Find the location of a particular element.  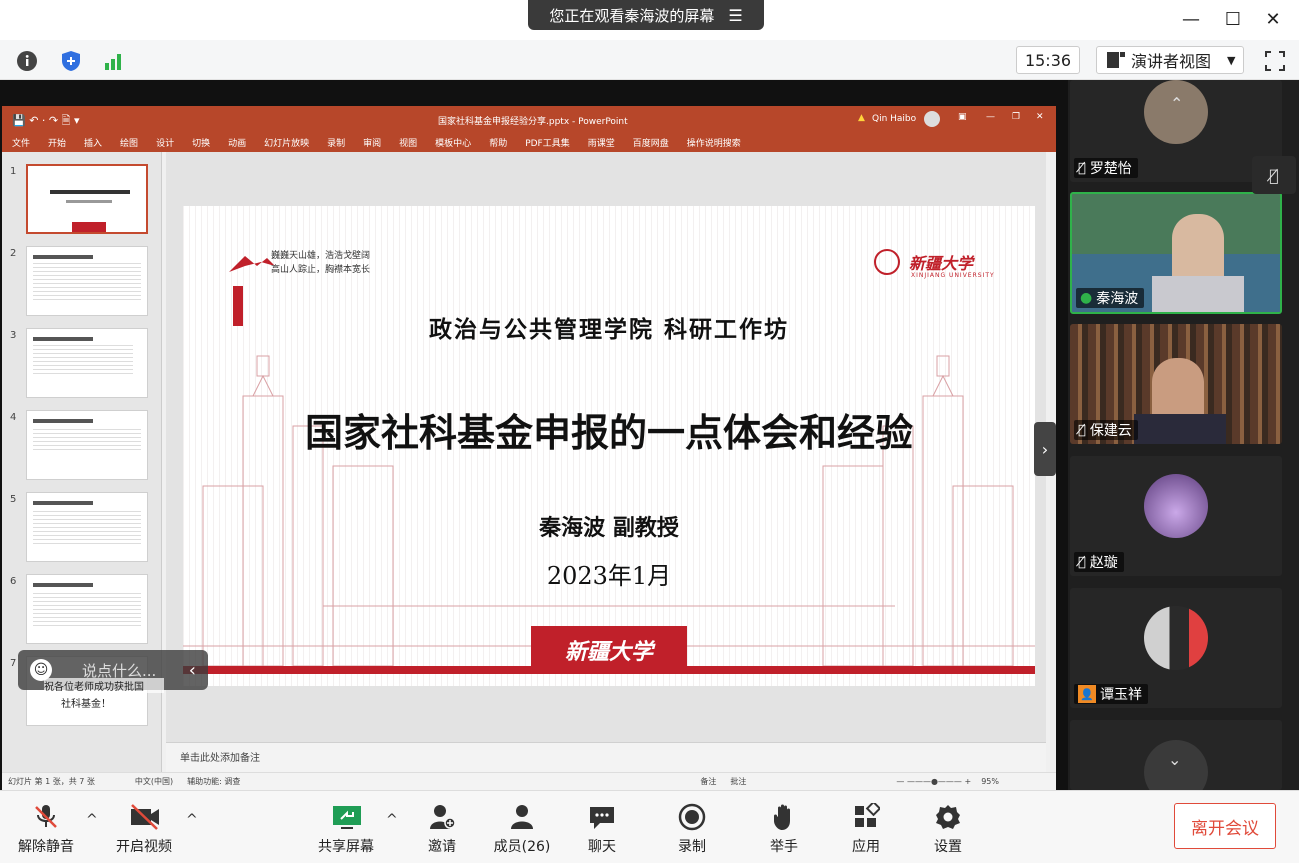

status-slide-count: 幻灯片 第 1 张，共 7 张 is located at coordinates (51, 781).